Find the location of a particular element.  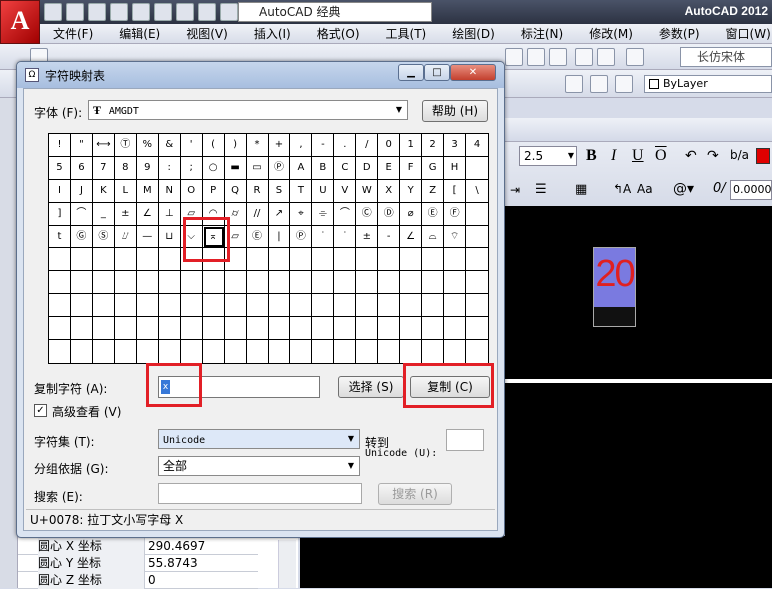

character-cell: 1 is located at coordinates (411, 145).